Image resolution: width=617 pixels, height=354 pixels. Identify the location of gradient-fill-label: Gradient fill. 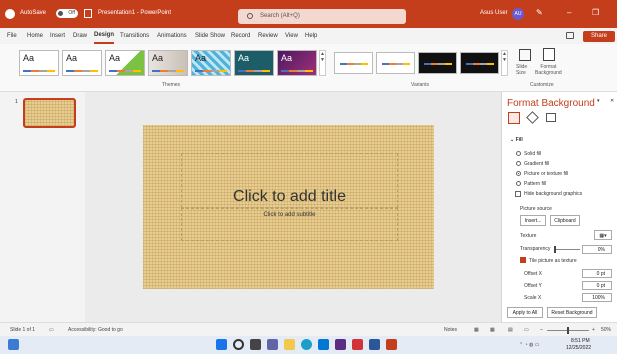
(536, 164).